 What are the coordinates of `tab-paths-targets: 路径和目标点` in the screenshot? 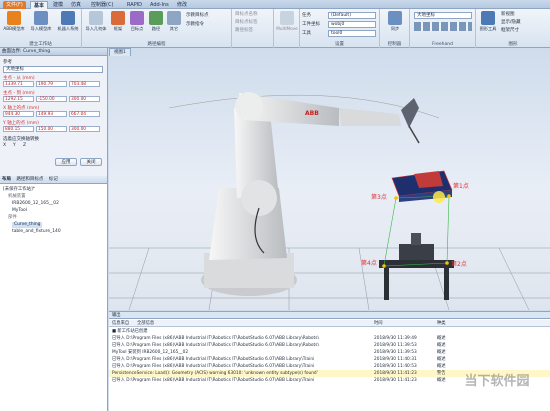 It's located at (29, 179).